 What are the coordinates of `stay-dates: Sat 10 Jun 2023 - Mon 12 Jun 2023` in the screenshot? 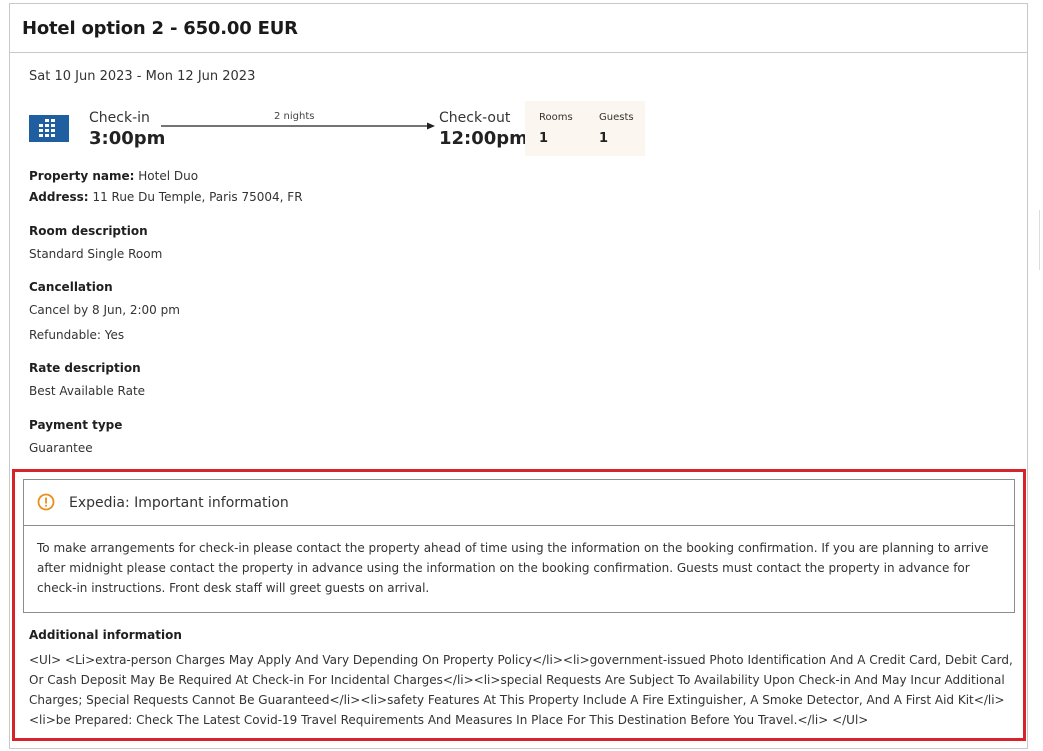 It's located at (142, 76).